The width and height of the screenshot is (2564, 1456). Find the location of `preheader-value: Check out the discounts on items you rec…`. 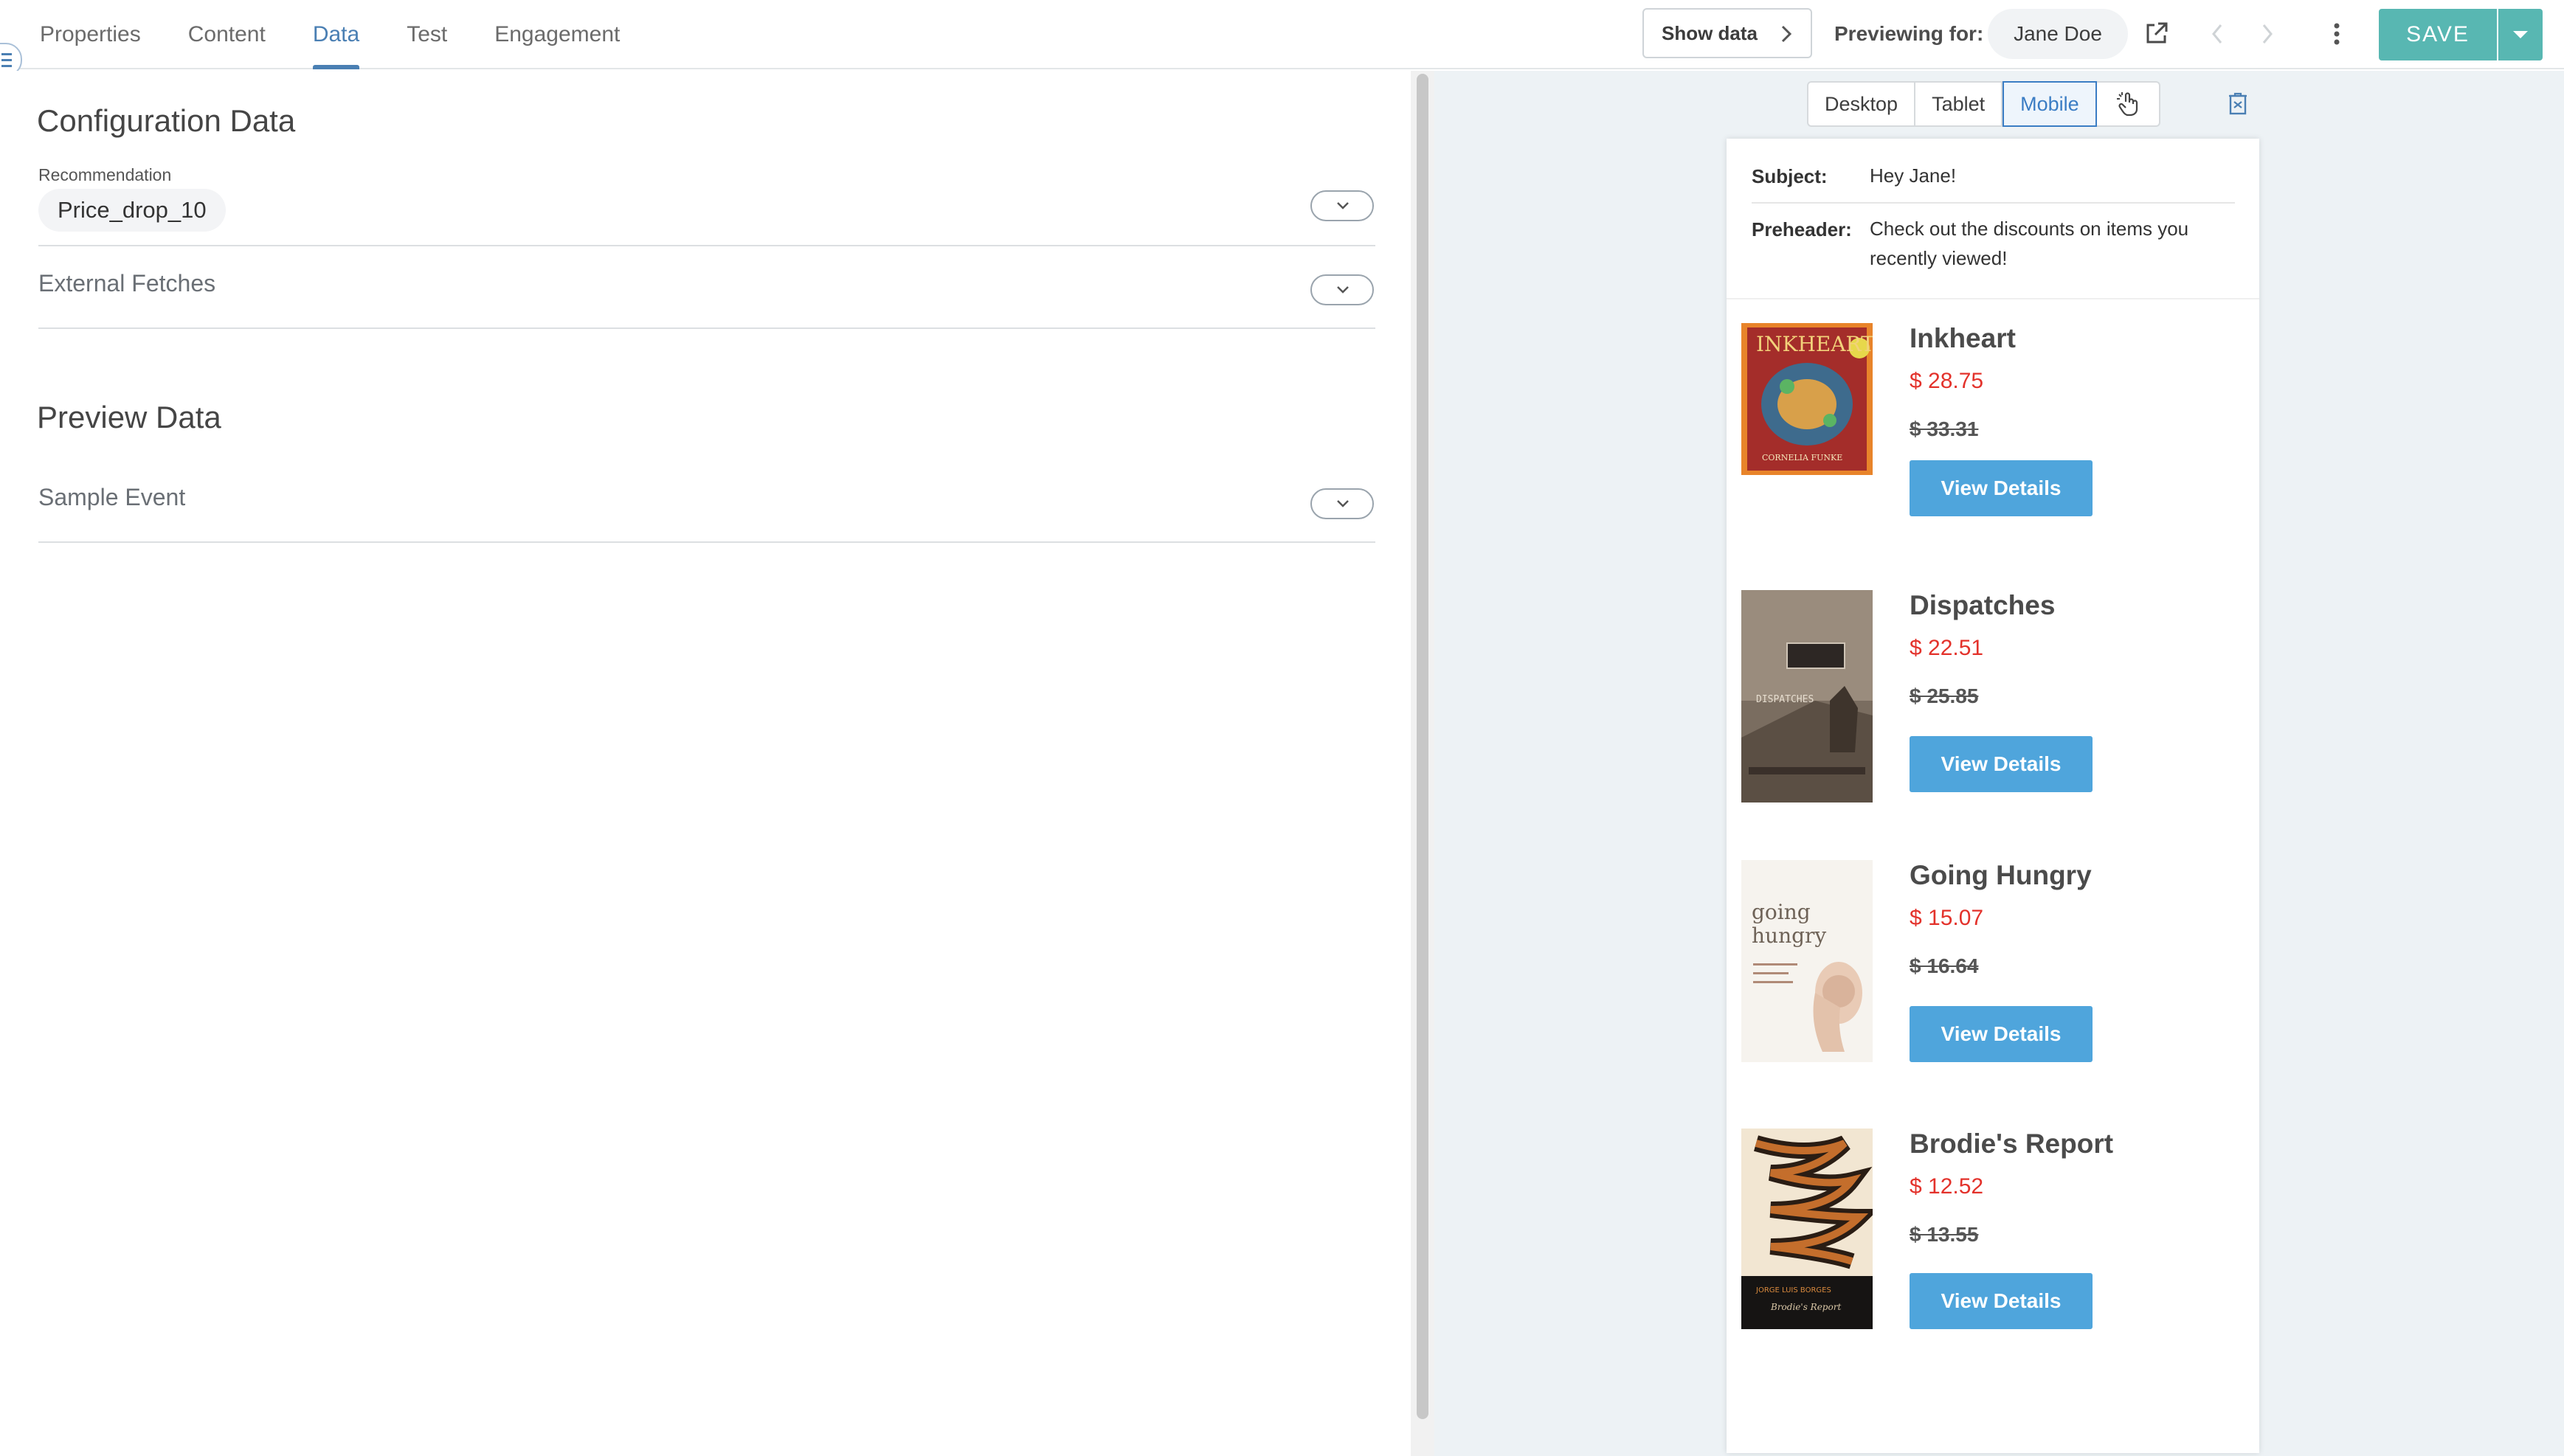

preheader-value: Check out the discounts on items you rec… is located at coordinates (2029, 244).